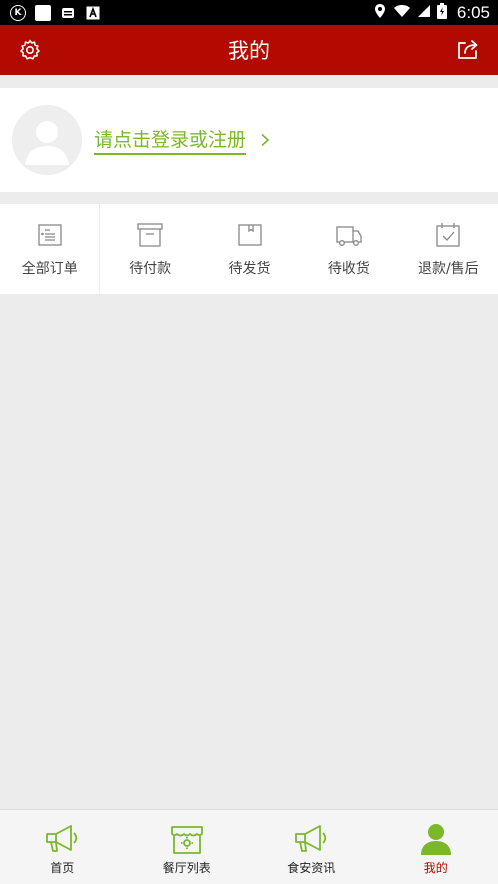  I want to click on default-avatar-icon, so click(47, 140).